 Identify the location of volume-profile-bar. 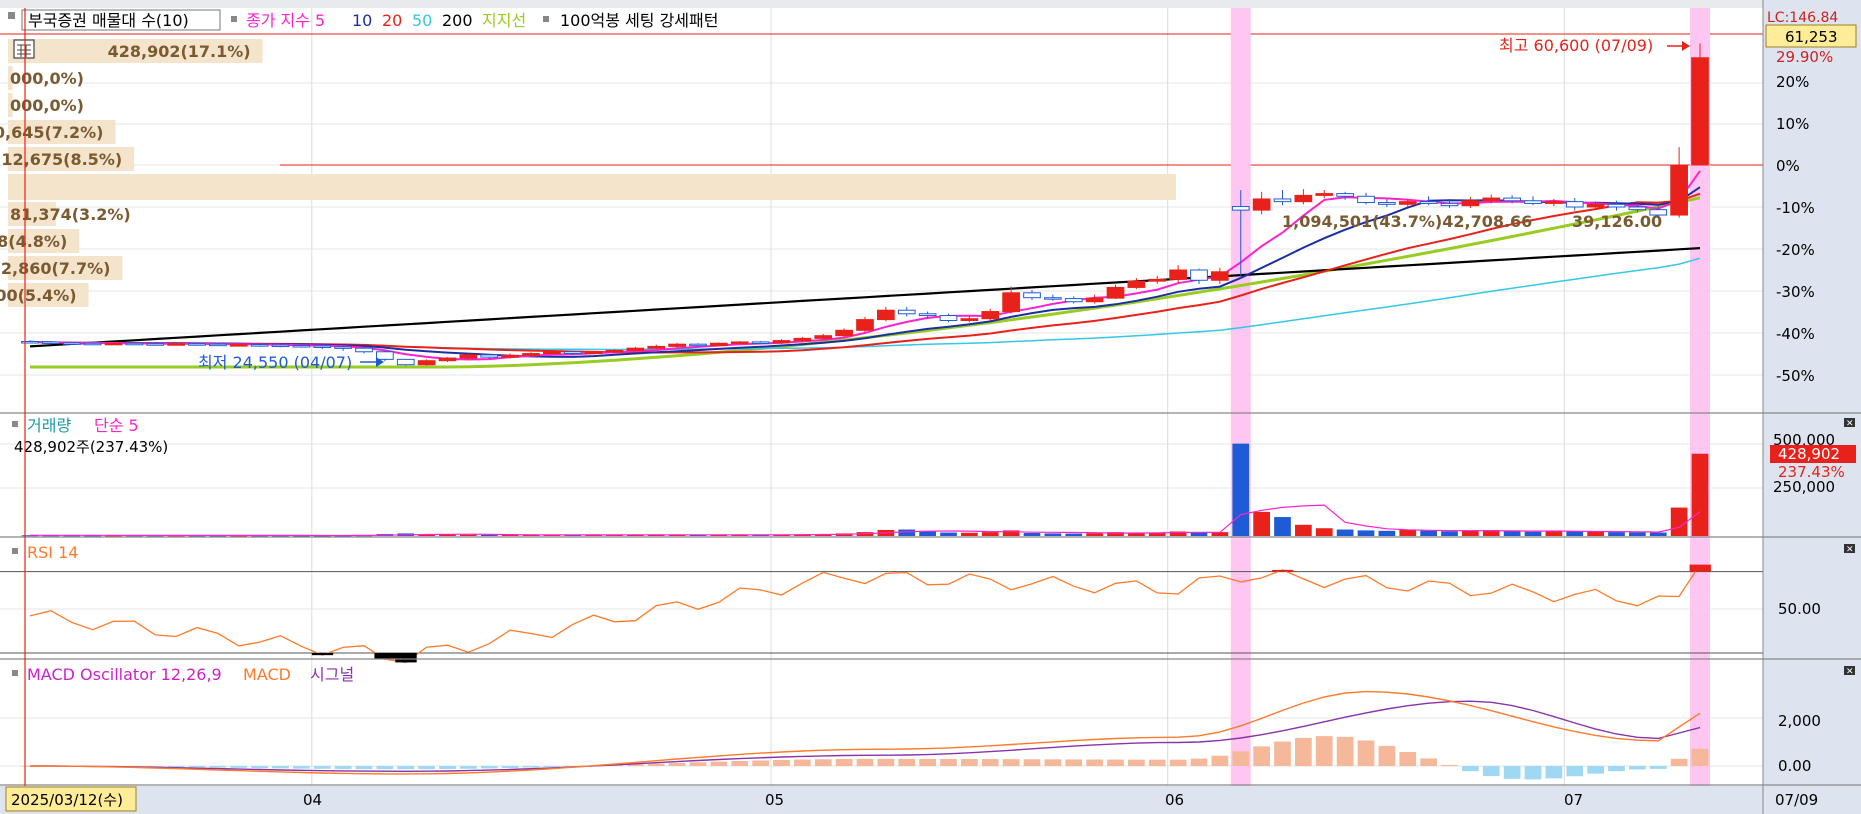
(592, 187).